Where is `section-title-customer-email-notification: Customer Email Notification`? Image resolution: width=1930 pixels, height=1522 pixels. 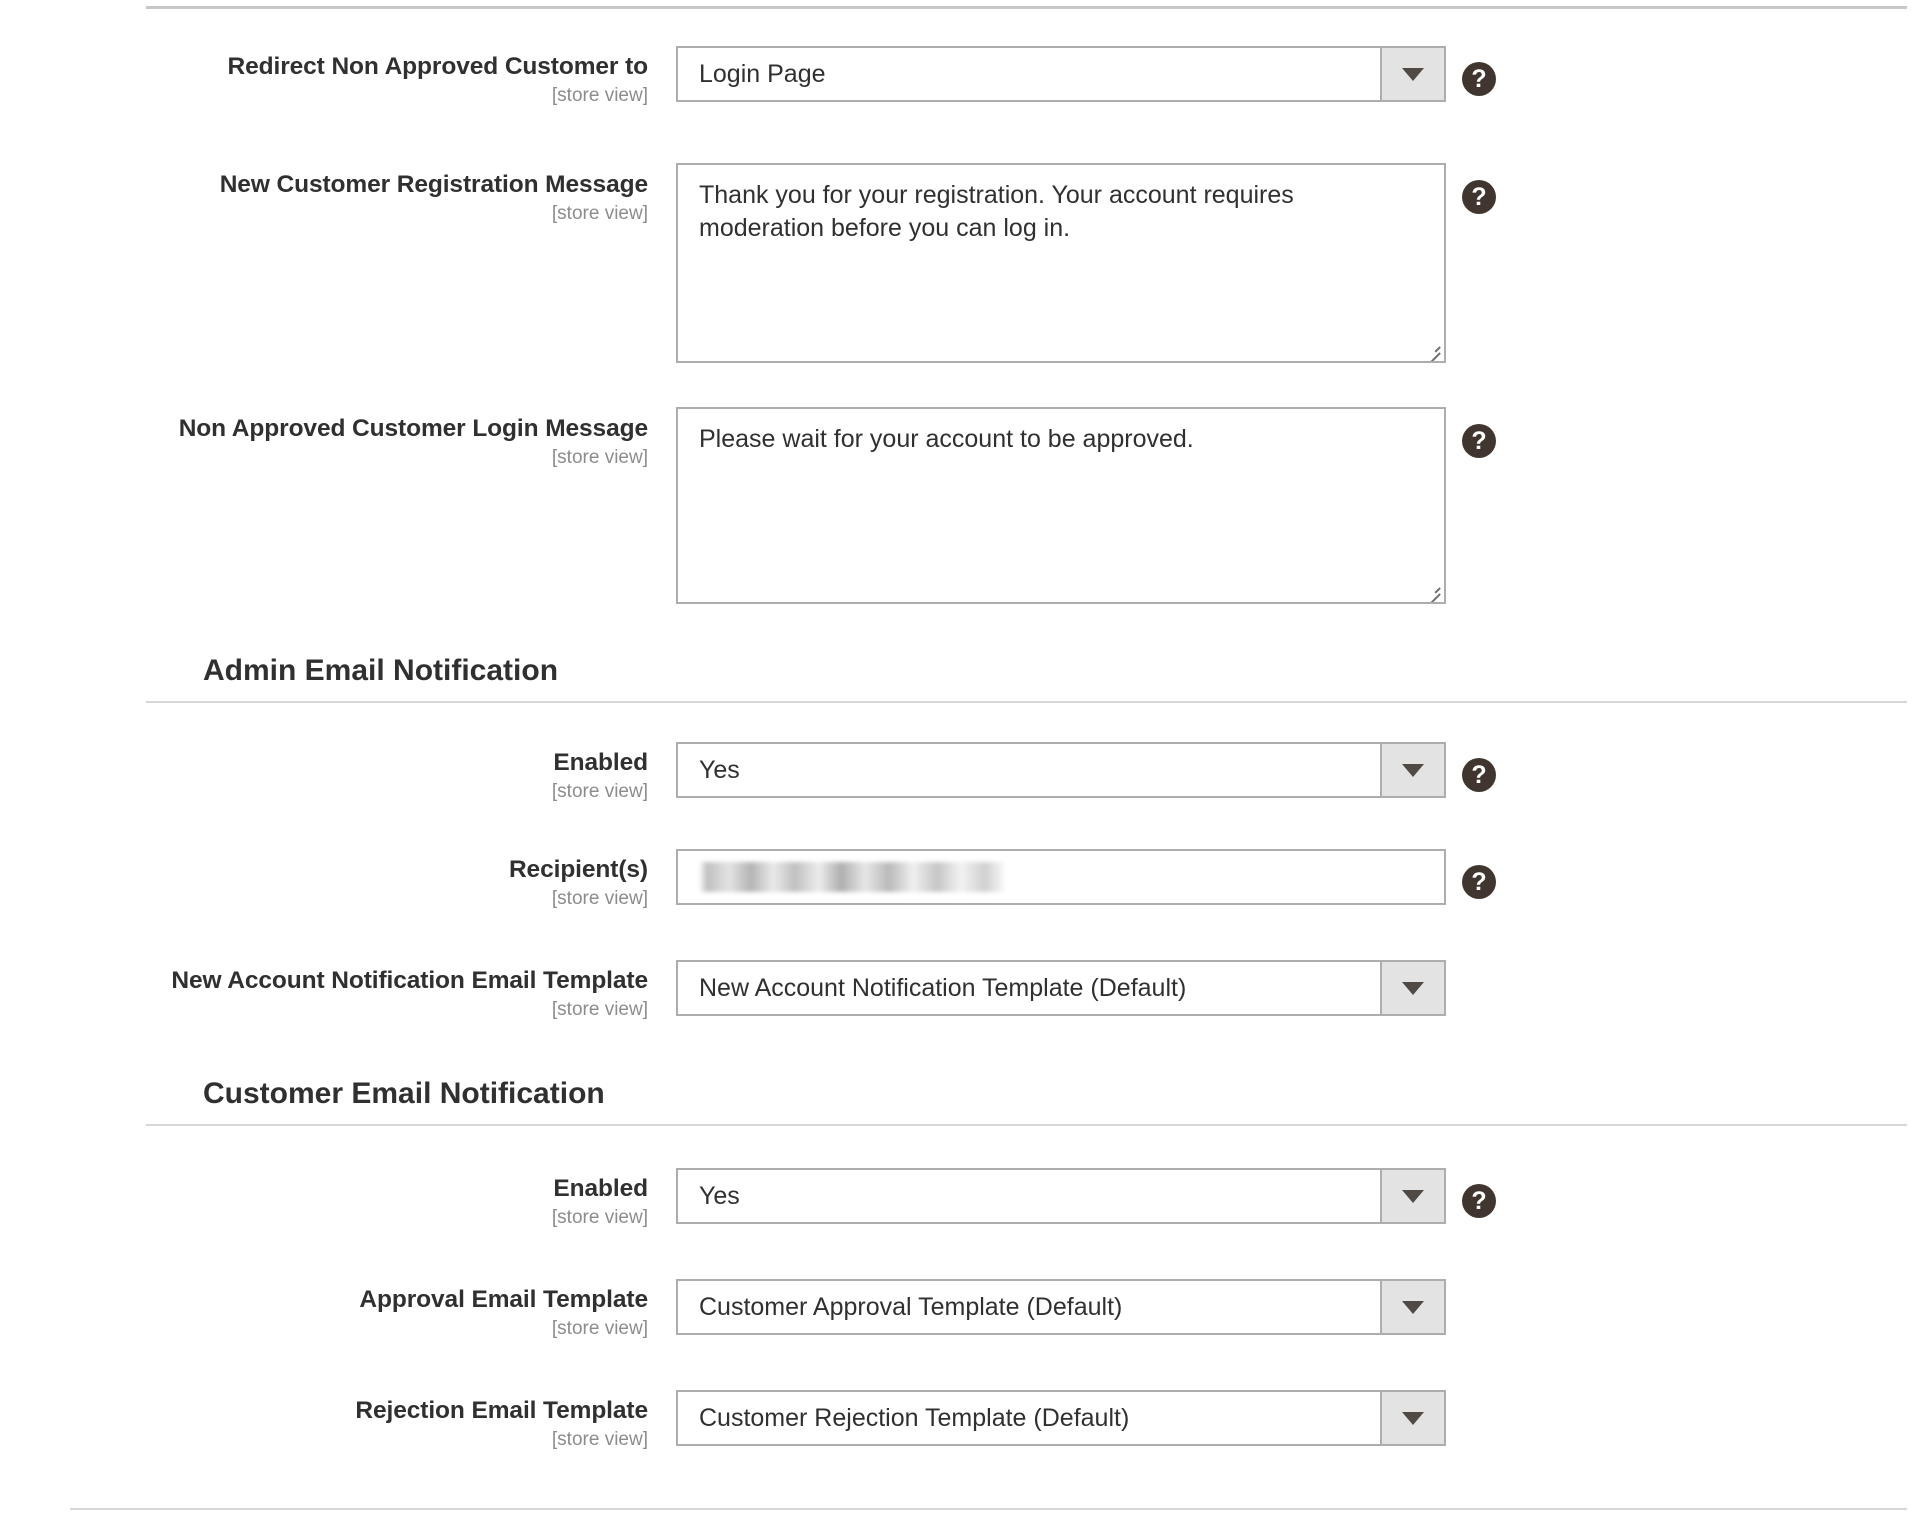 section-title-customer-email-notification: Customer Email Notification is located at coordinates (404, 1093).